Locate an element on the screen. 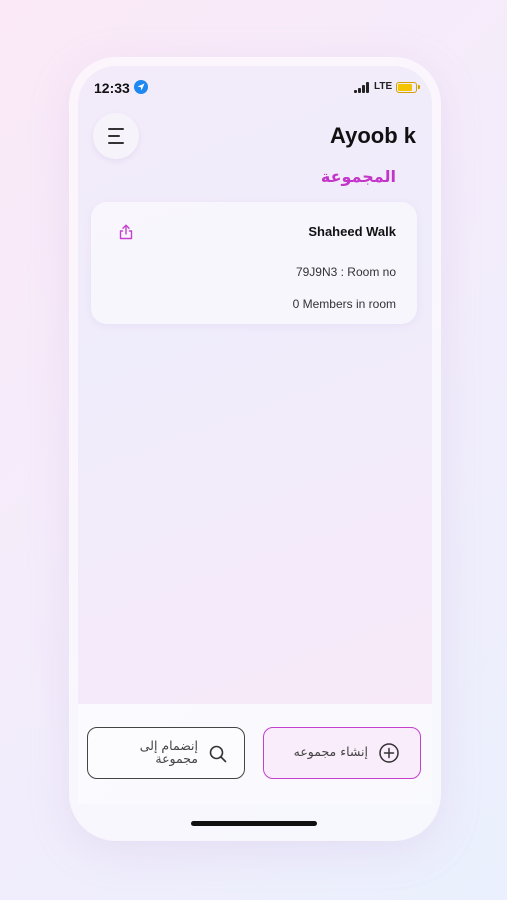 This screenshot has width=507, height=900. room-number: 79J9N3 : Room no is located at coordinates (345, 272).